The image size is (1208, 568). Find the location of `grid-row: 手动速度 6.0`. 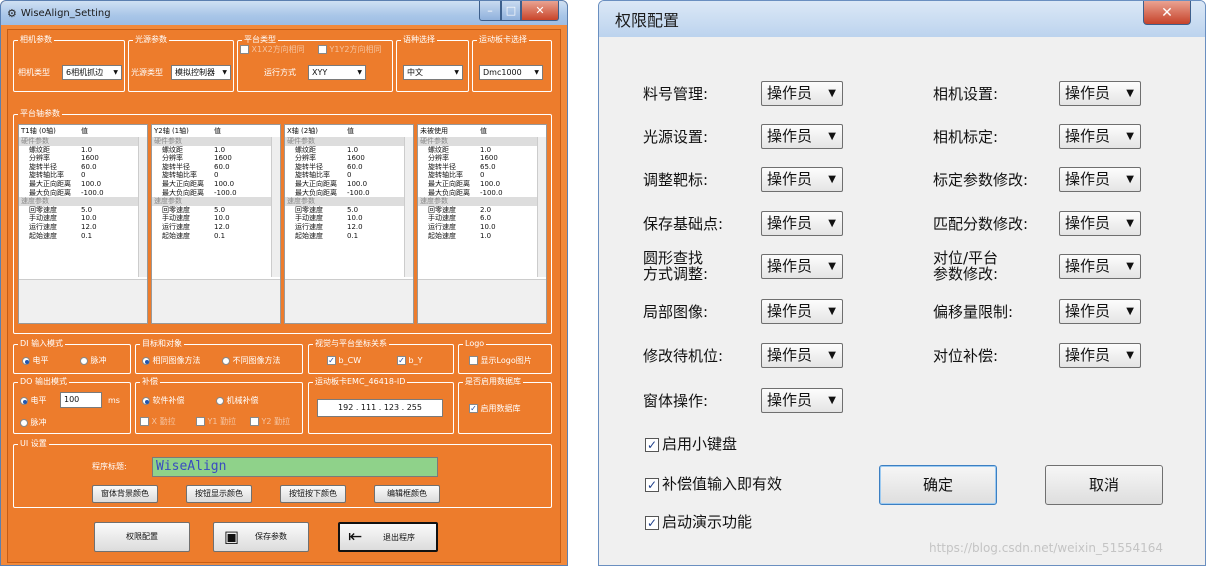

grid-row: 手动速度 6.0 is located at coordinates (482, 218).